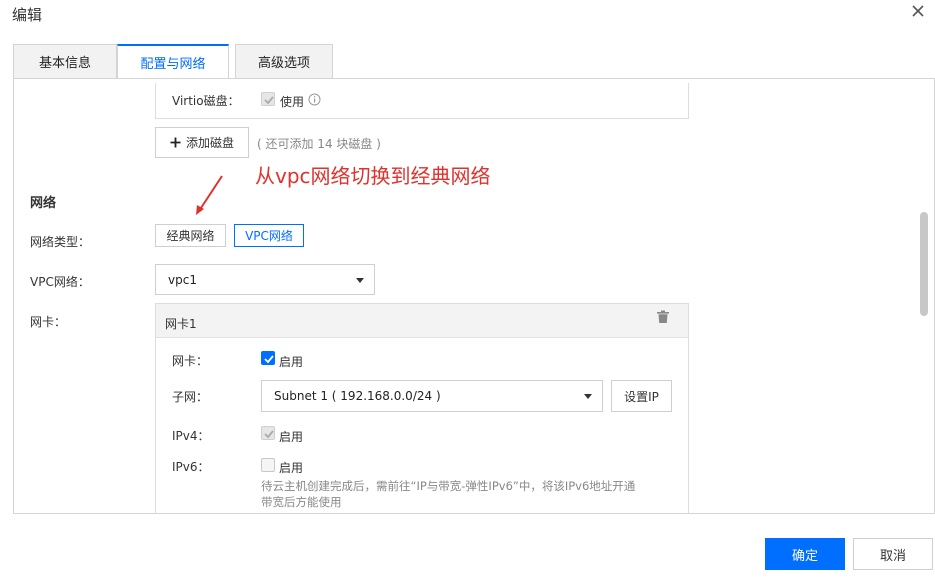  I want to click on vpc-network-option: VPC网络, so click(269, 235).